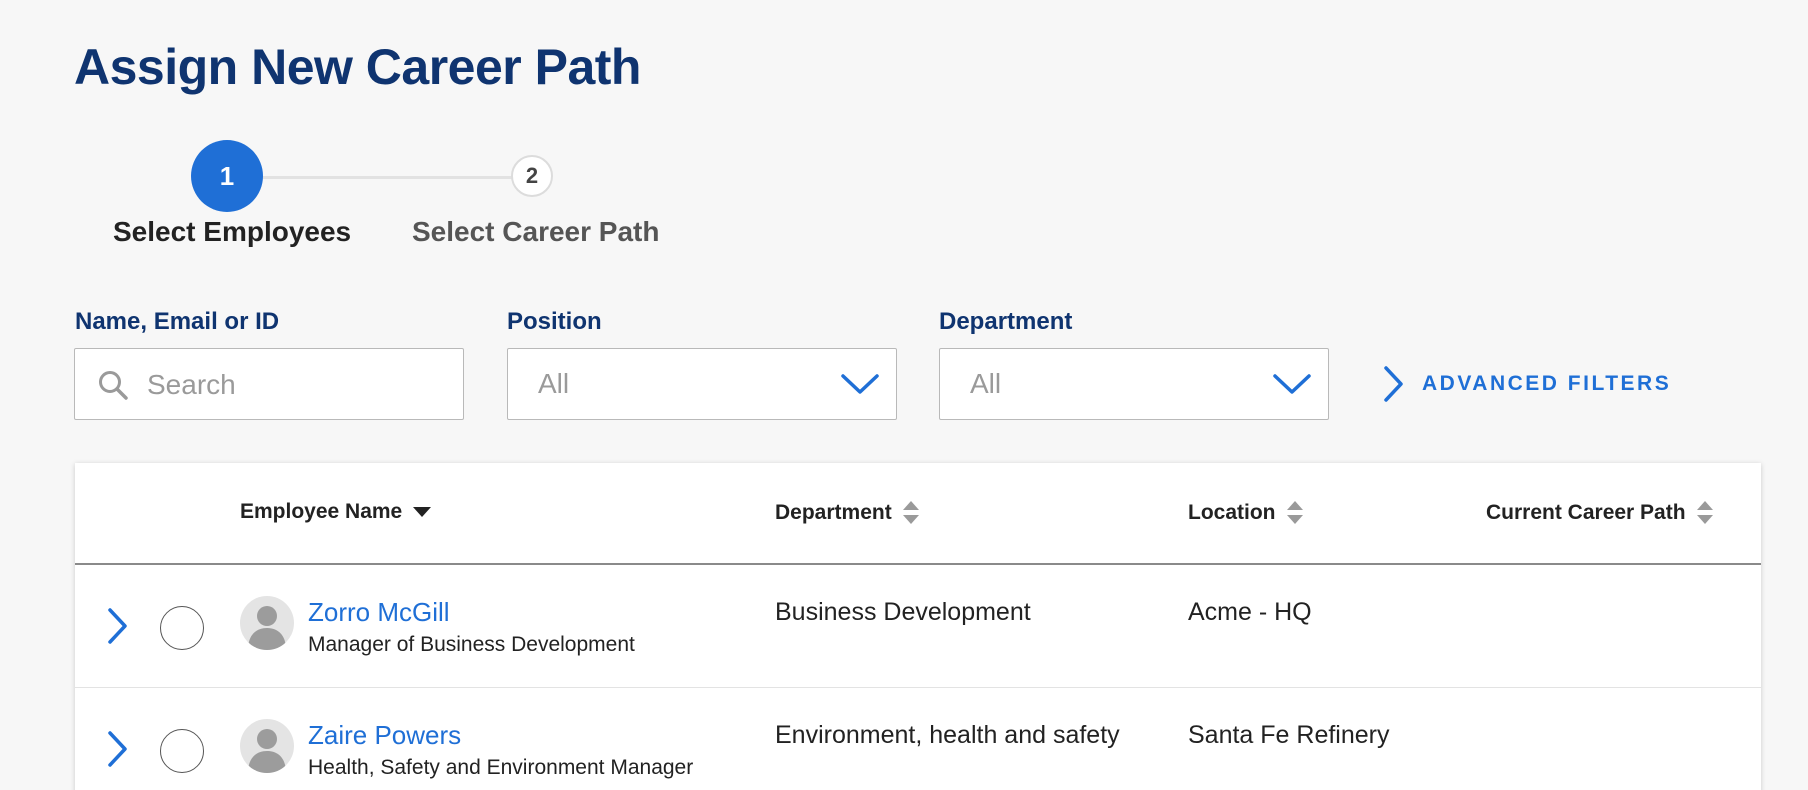 Image resolution: width=1808 pixels, height=790 pixels. I want to click on advanced-filters-label: ADVANCED FILTERS, so click(1547, 383).